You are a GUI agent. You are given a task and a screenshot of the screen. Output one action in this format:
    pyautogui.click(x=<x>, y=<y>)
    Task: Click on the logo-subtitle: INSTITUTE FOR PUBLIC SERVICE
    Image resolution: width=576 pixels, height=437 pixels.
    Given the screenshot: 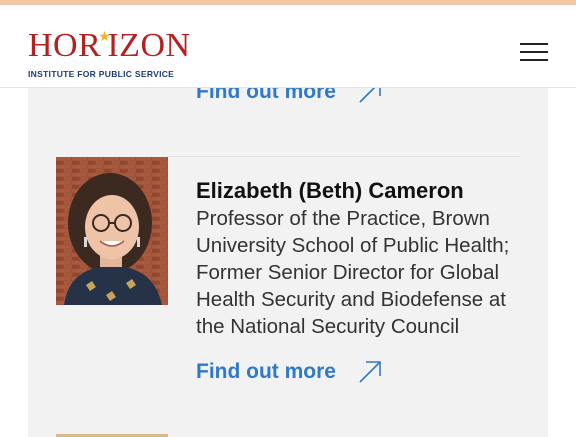 What is the action you would take?
    pyautogui.click(x=101, y=74)
    